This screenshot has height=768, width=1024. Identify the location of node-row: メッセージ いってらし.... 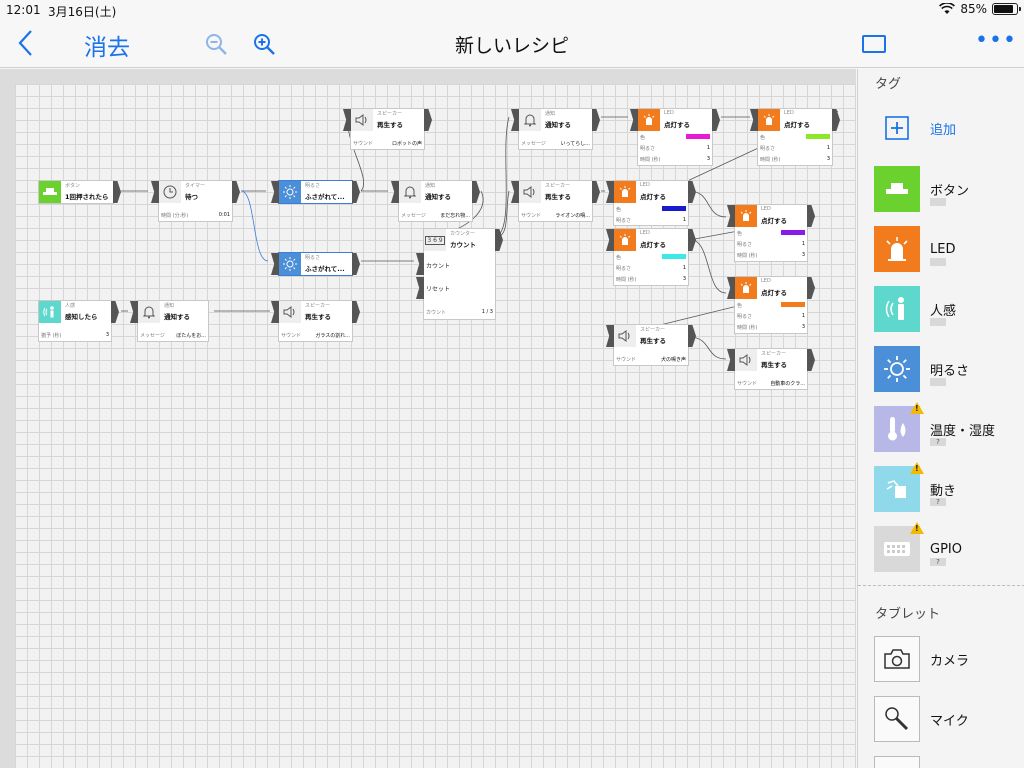
(555, 143).